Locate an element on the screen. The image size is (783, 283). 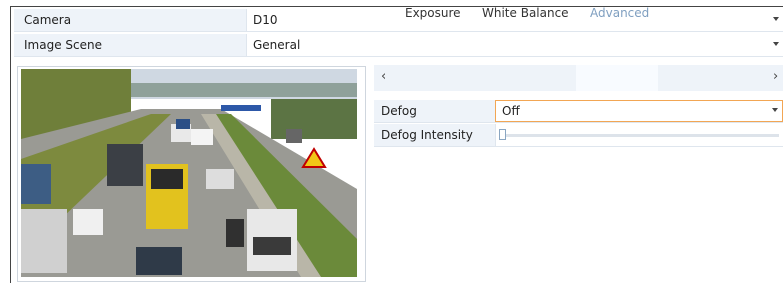
camera-value: D10 is located at coordinates (265, 20).